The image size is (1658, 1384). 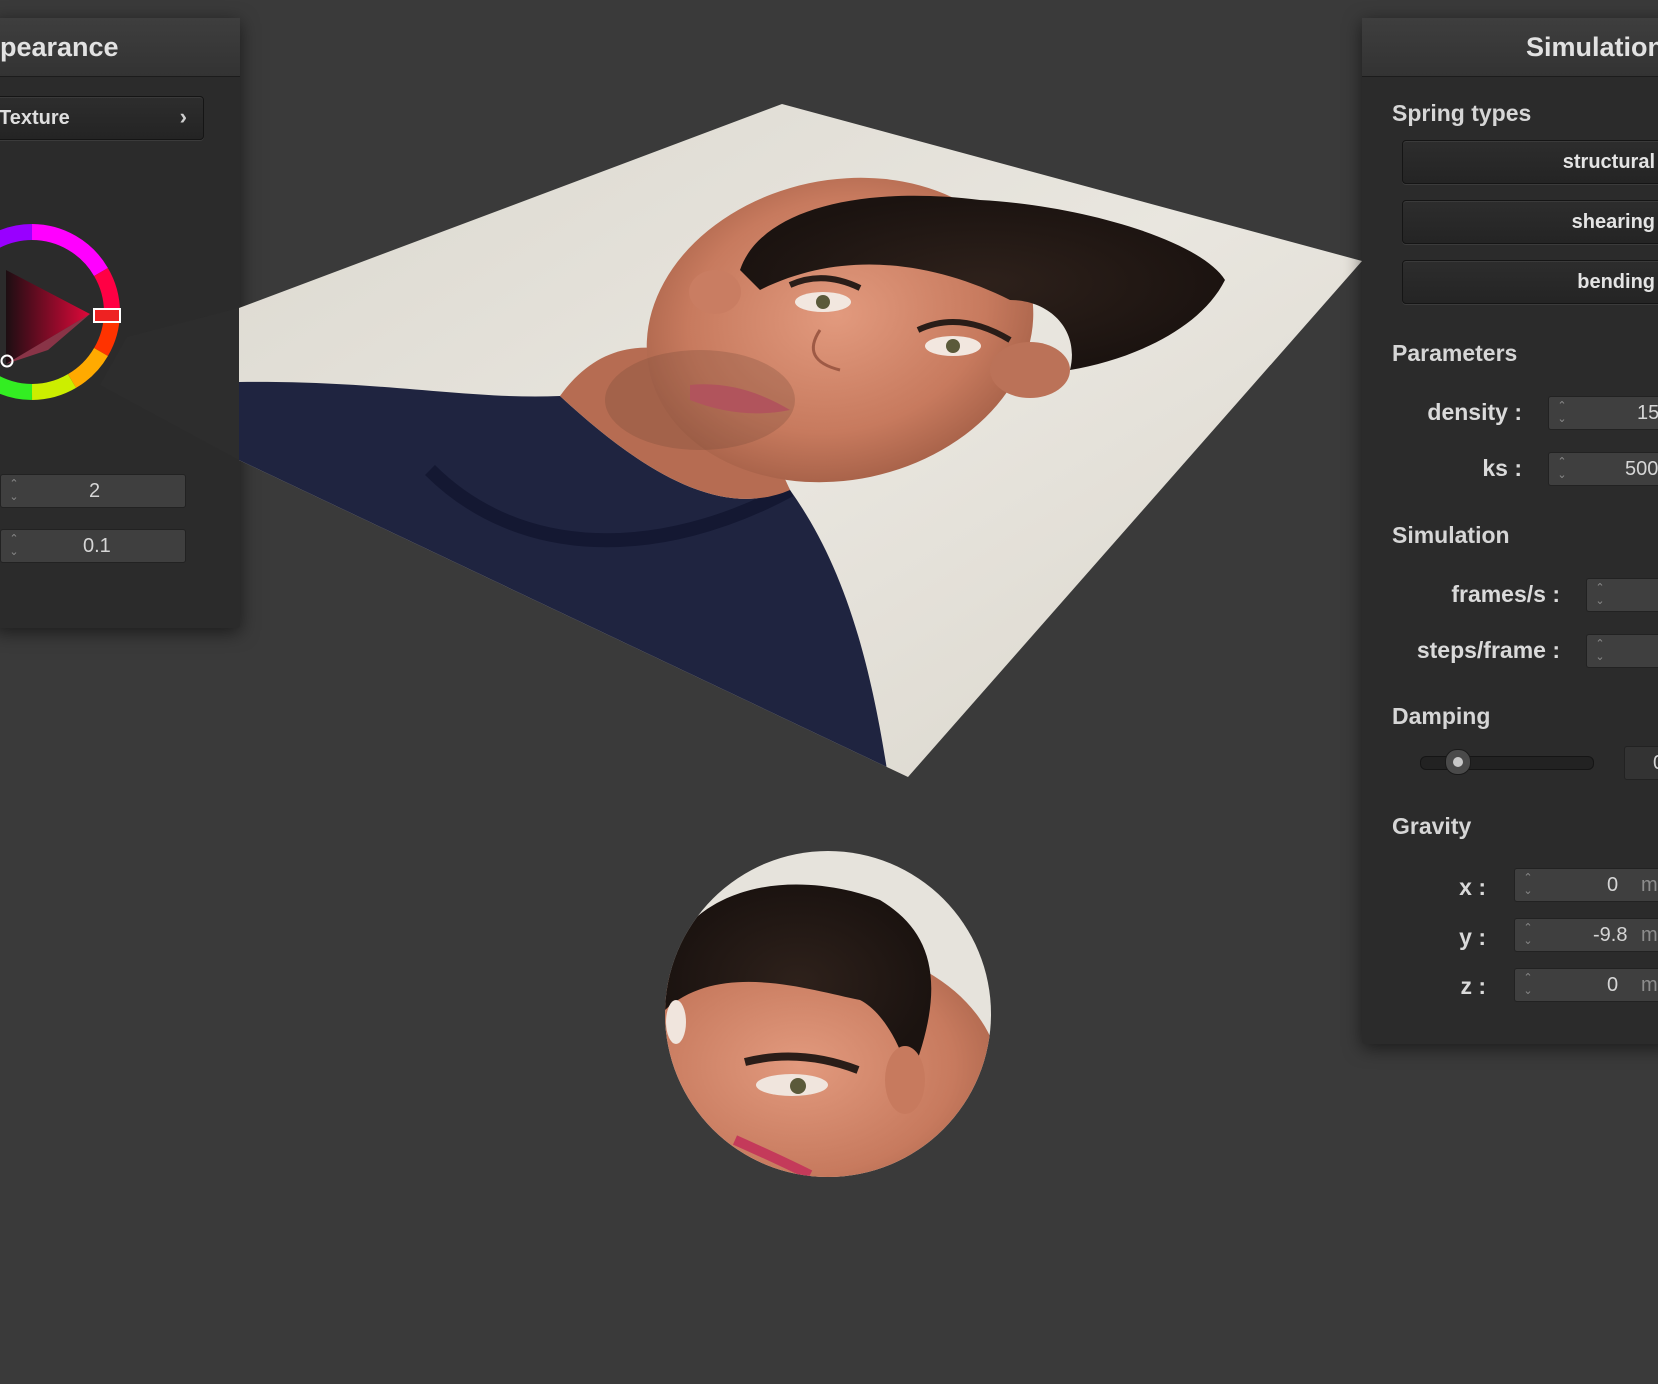 I want to click on spring-types-label: Spring types, so click(x=1462, y=113).